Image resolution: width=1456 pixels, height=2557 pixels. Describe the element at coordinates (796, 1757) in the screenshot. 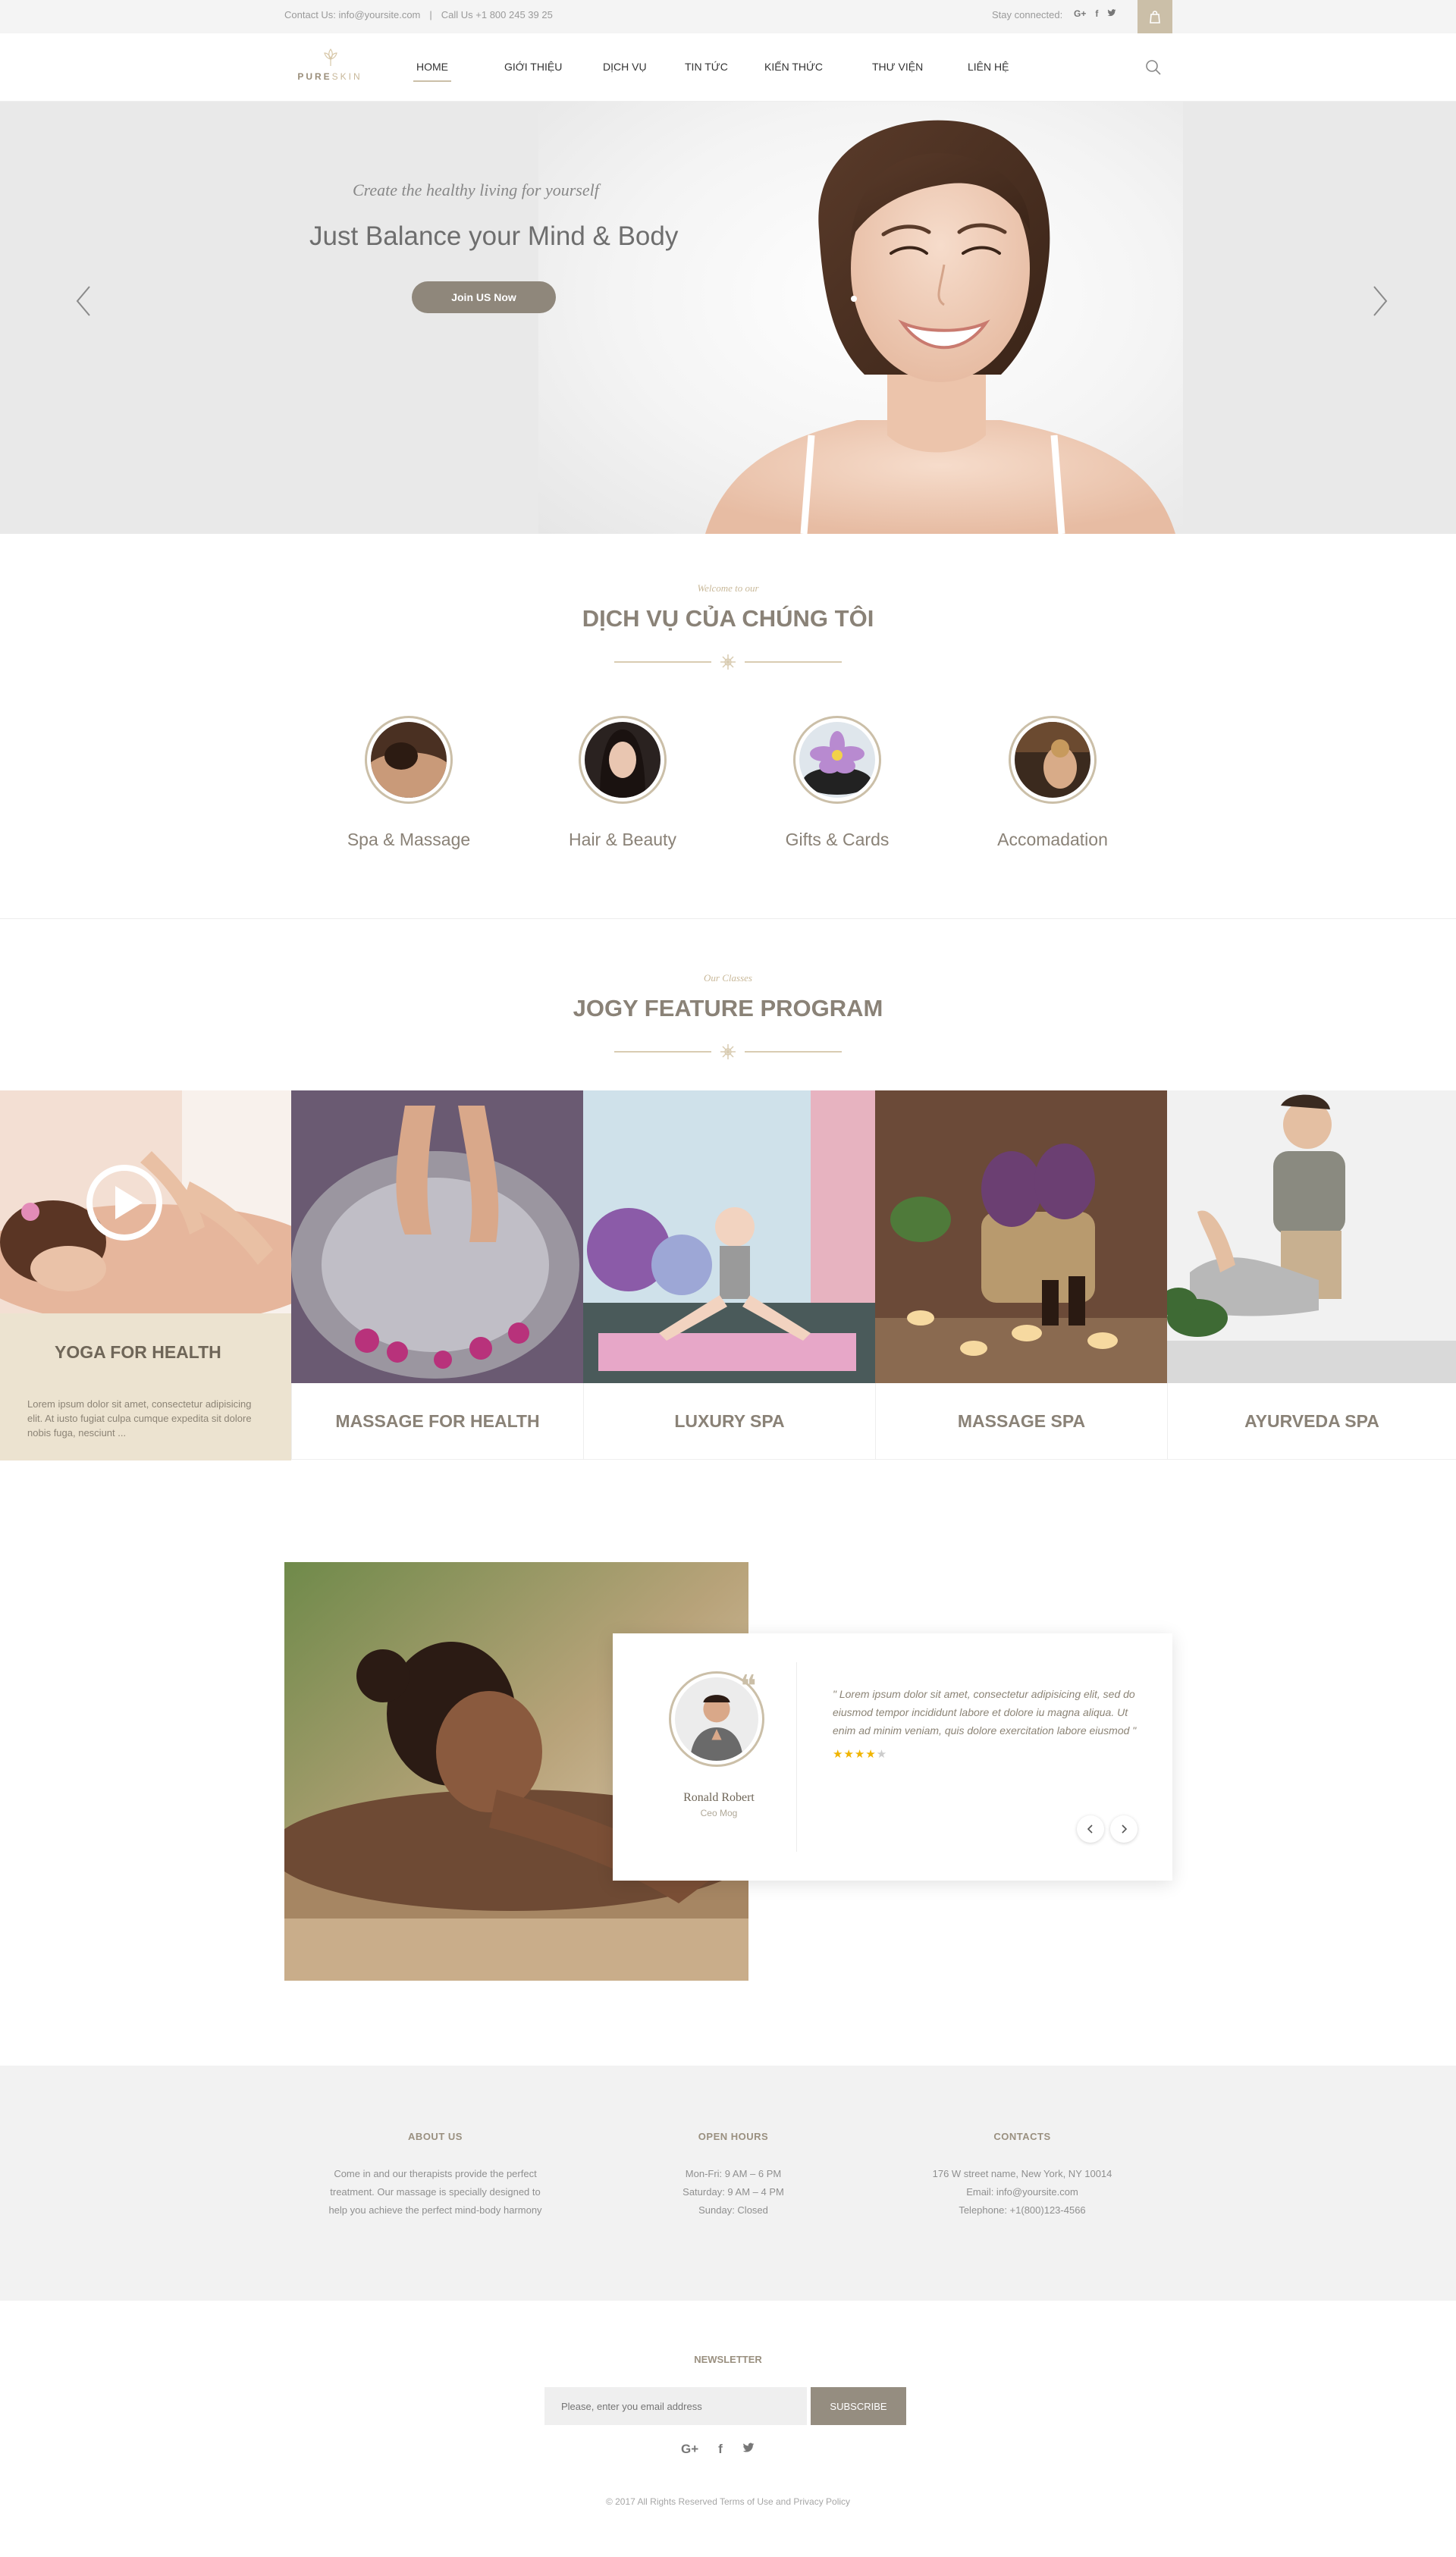

I see `card-divider` at that location.